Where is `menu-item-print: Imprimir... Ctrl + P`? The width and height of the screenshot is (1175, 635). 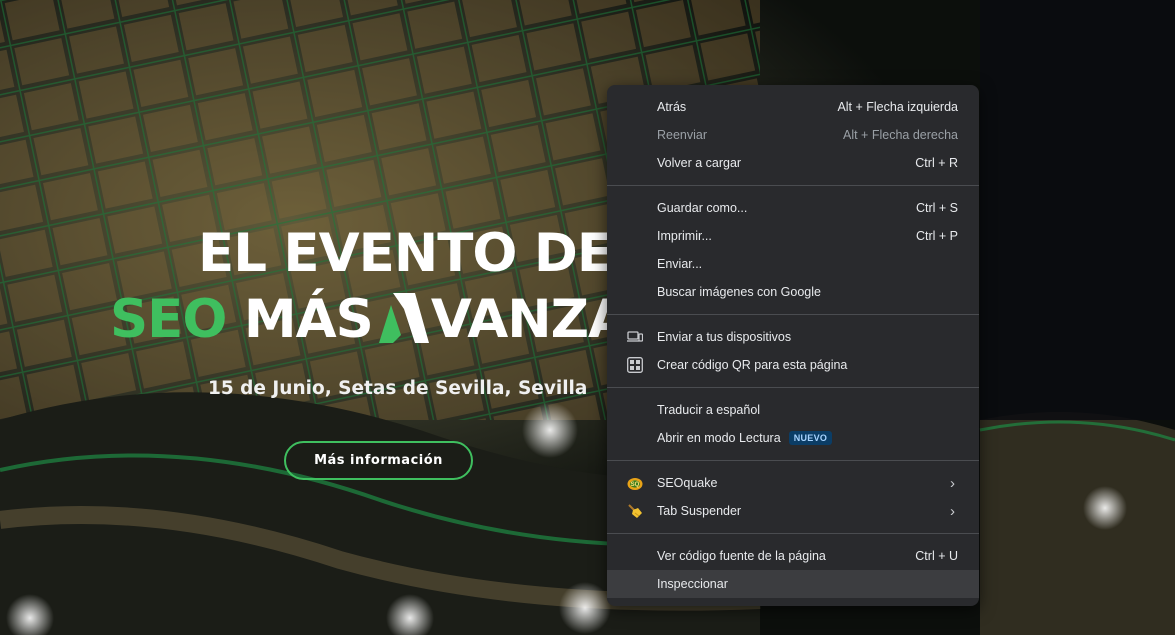
menu-item-print: Imprimir... Ctrl + P is located at coordinates (793, 236).